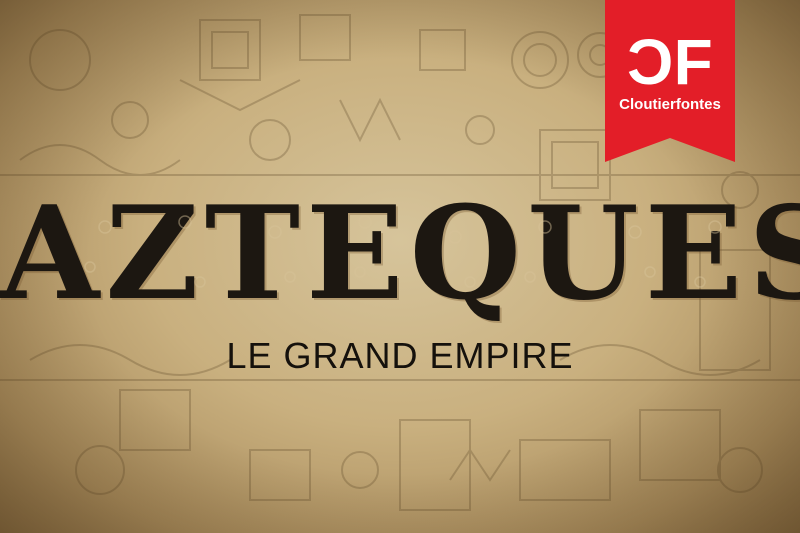 The width and height of the screenshot is (800, 533). What do you see at coordinates (670, 104) in the screenshot?
I see `brand-name: Cloutierfontes` at bounding box center [670, 104].